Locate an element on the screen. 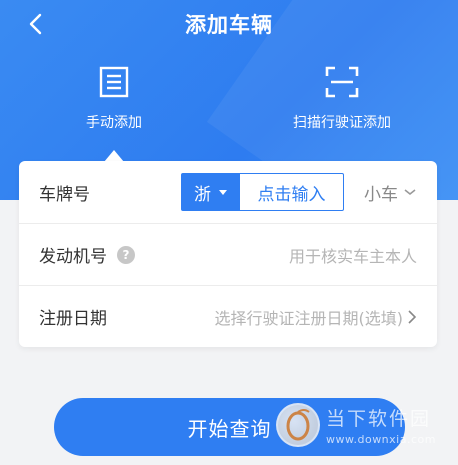  watermark-name: 当下软件园 is located at coordinates (379, 419).